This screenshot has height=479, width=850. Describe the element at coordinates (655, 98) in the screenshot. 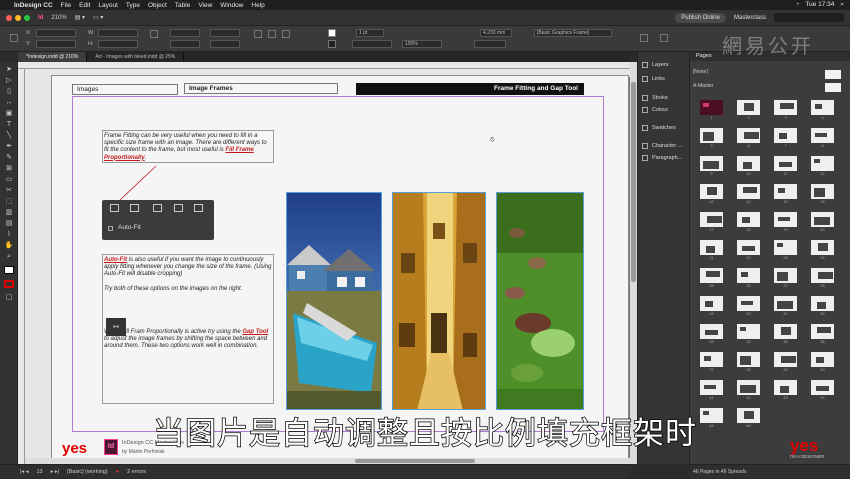

I see `dock-item-2: Stroke` at that location.